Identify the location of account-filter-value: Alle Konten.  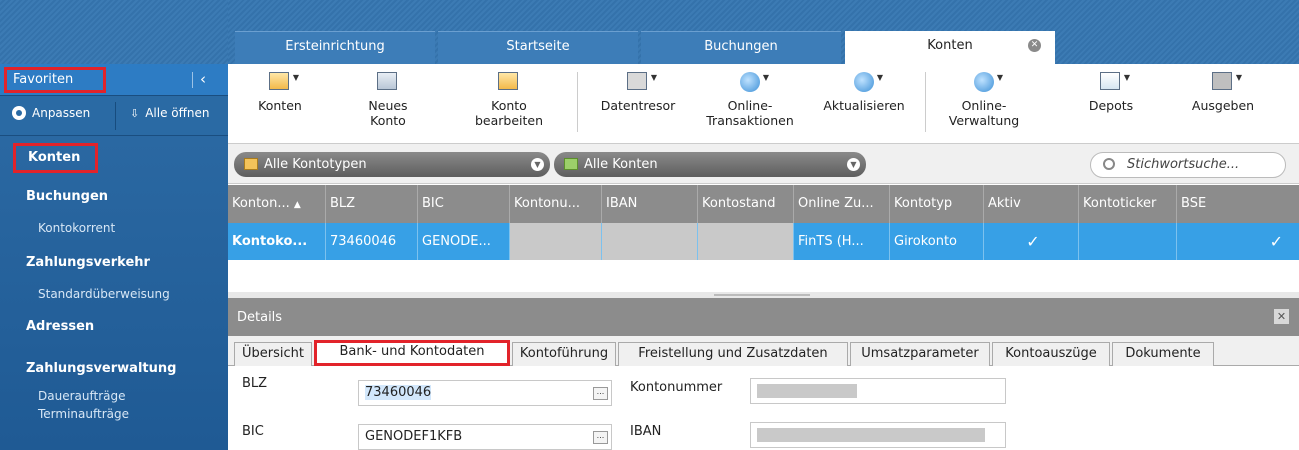
(621, 164).